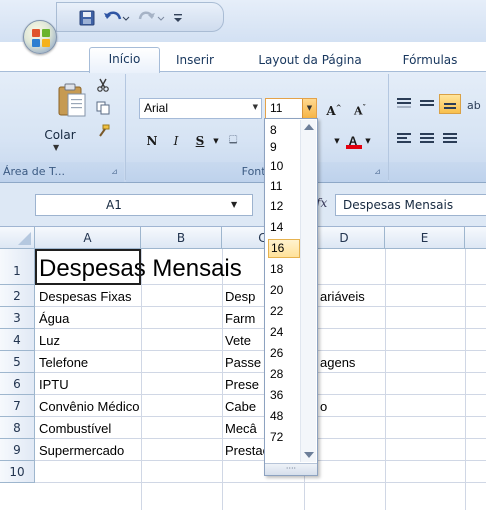 The height and width of the screenshot is (510, 486). I want to click on row-header-3: 3, so click(17, 318).